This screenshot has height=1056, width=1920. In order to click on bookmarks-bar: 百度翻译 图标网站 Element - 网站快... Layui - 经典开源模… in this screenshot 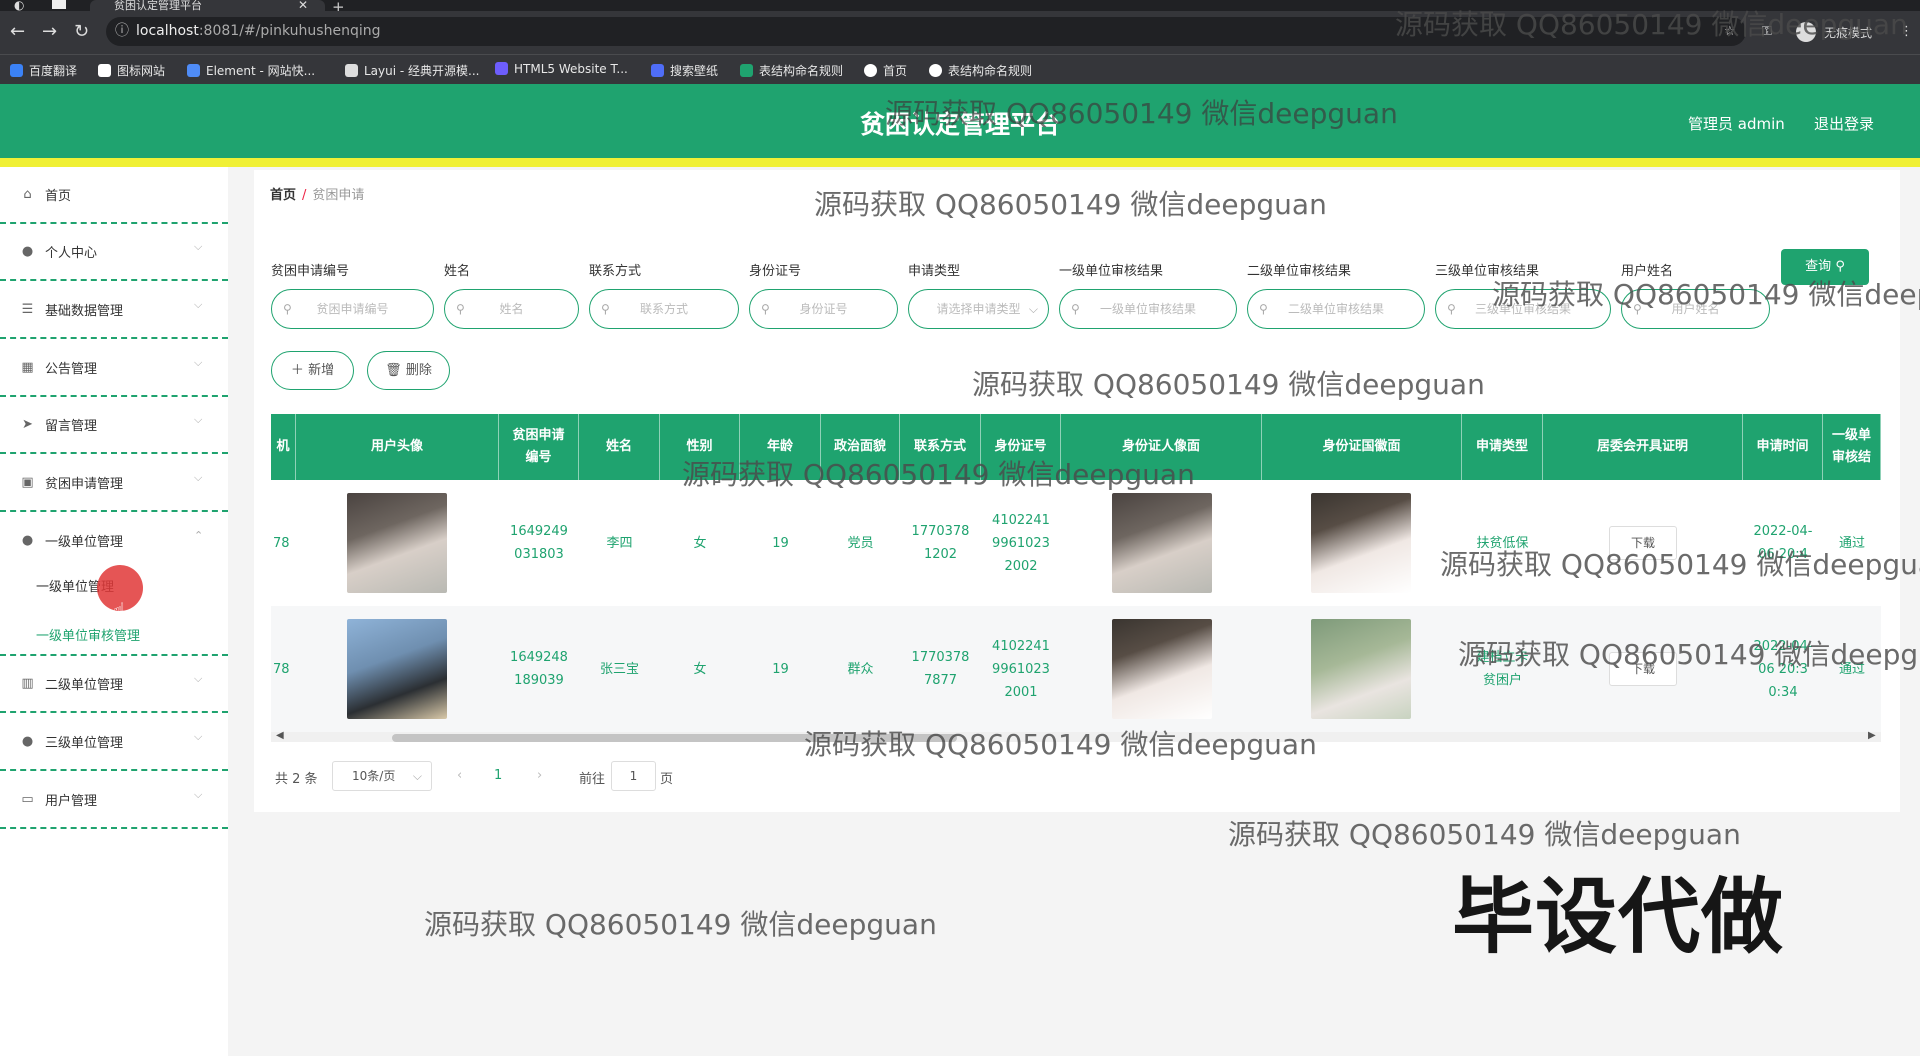, I will do `click(960, 69)`.